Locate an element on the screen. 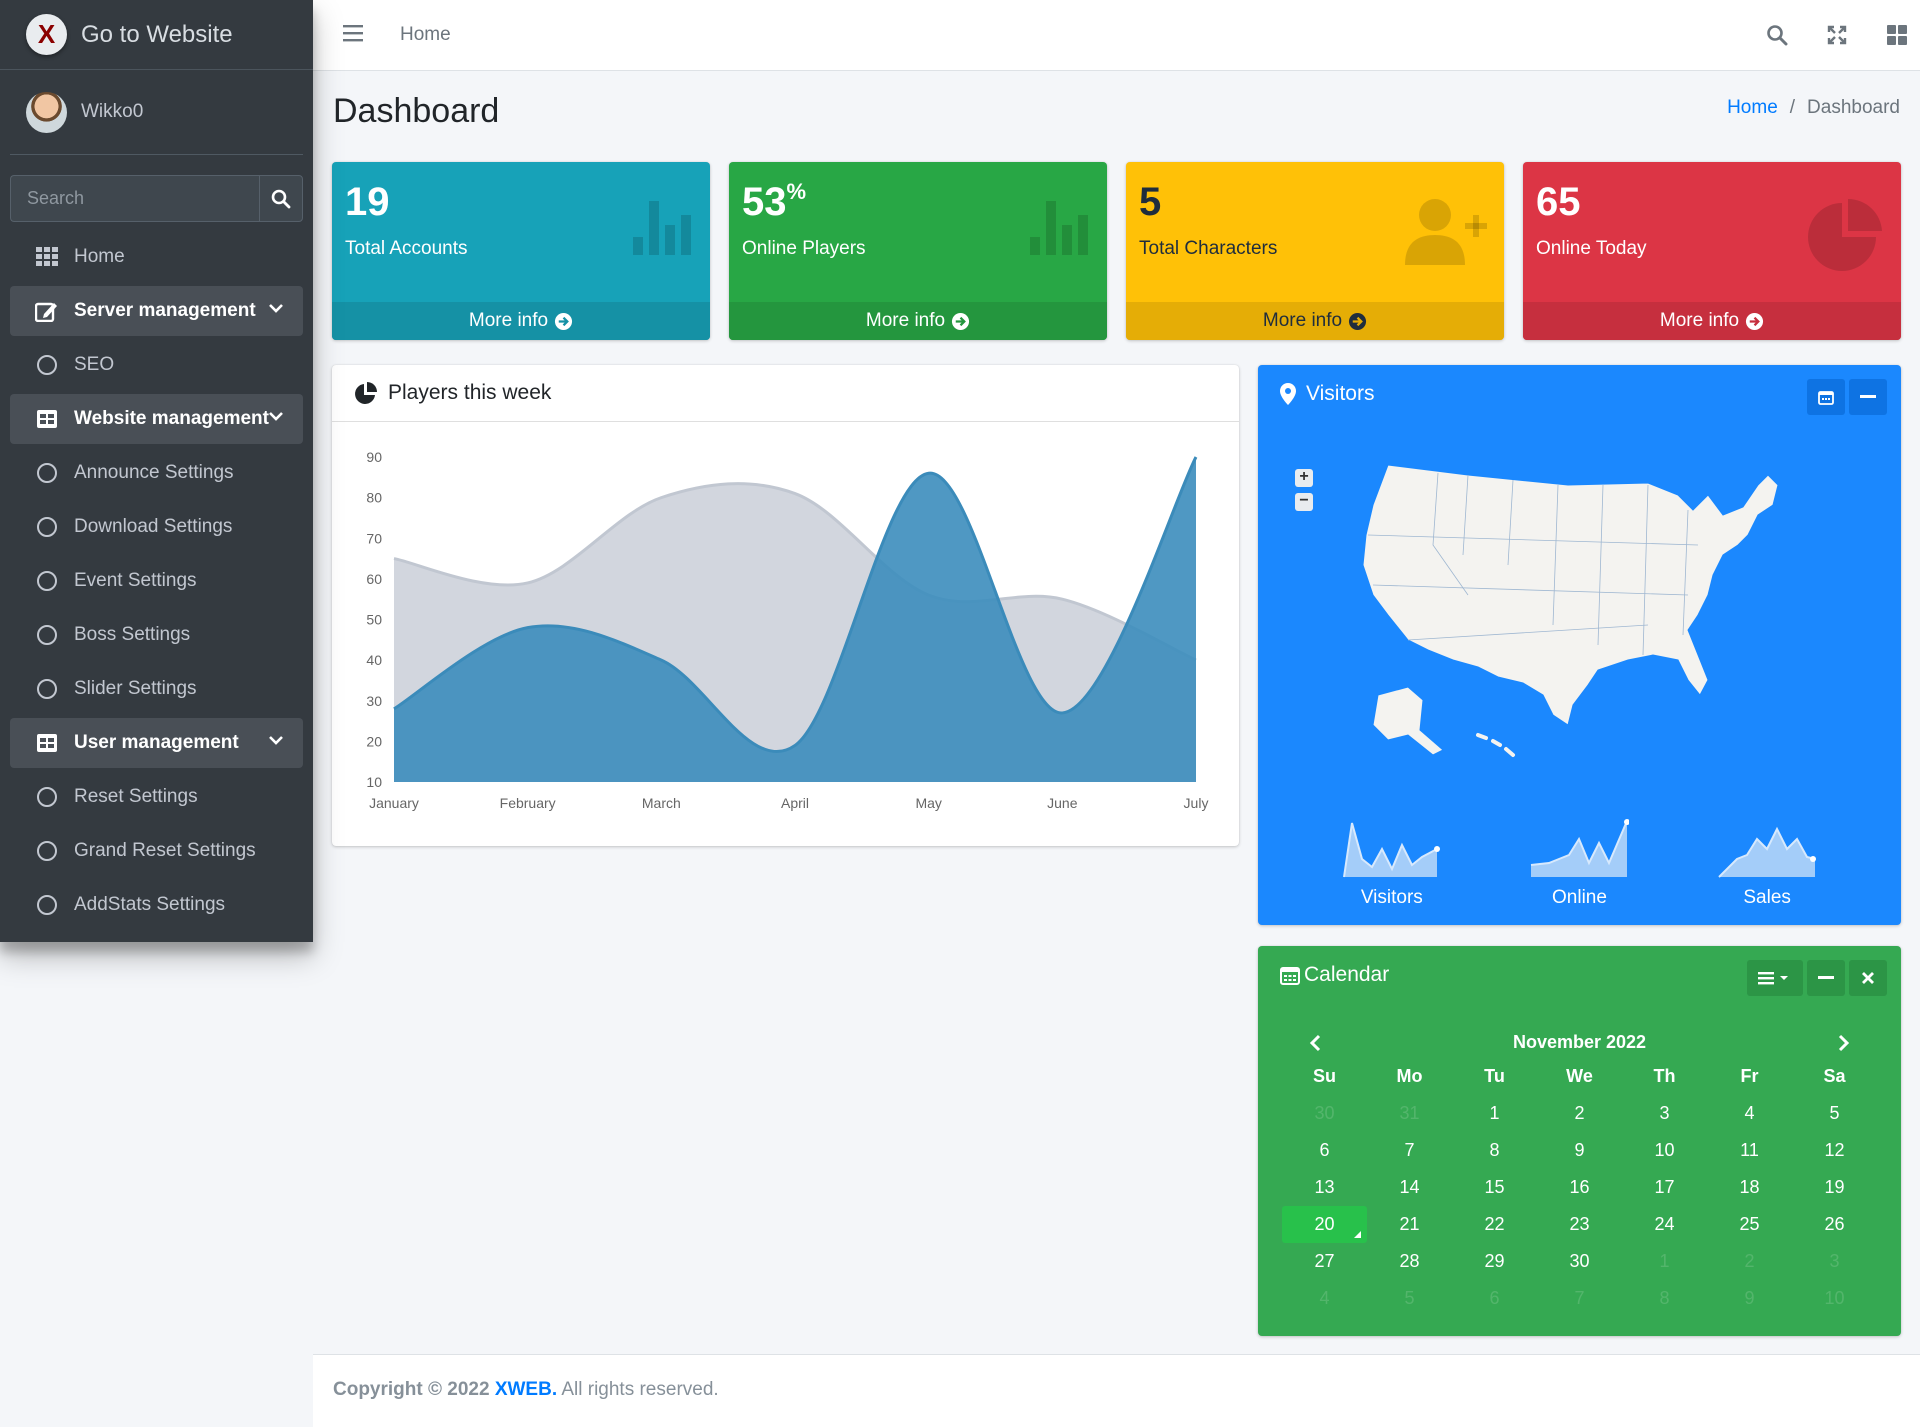 The image size is (1920, 1427). sidebar-item-grand-reset-settings: Grand Reset Settings is located at coordinates (156, 851).